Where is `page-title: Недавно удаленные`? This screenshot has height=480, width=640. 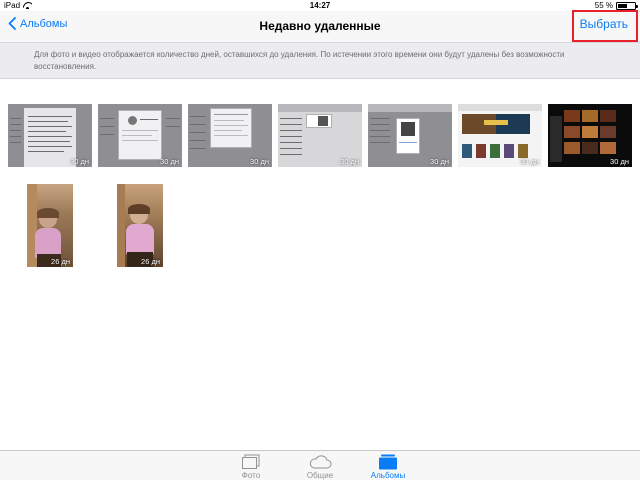 page-title: Недавно удаленные is located at coordinates (320, 26).